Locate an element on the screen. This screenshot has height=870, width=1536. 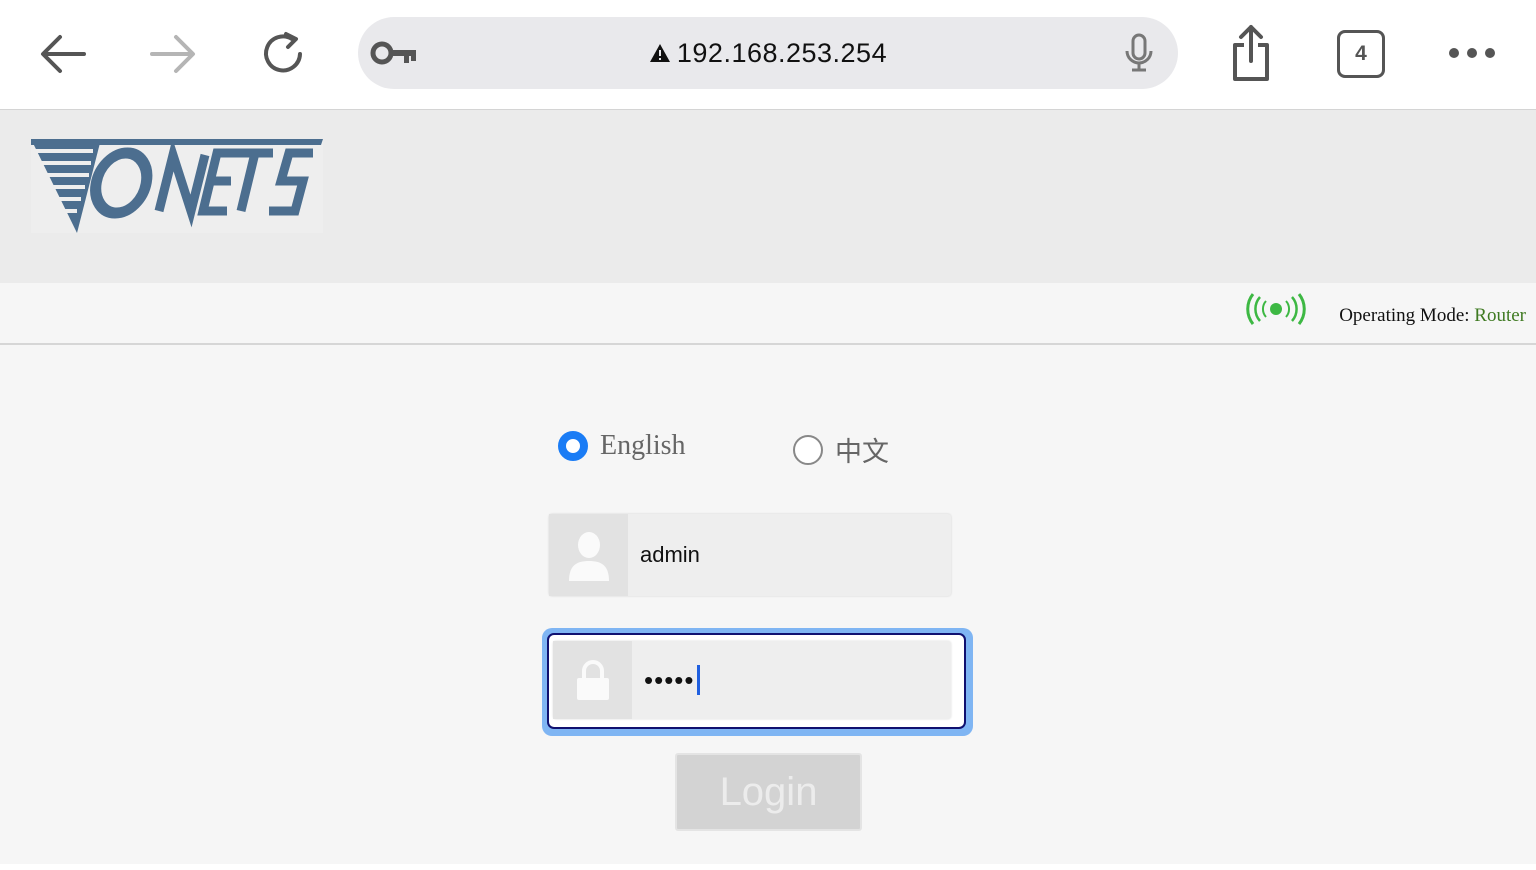
share-button is located at coordinates (1251, 53).